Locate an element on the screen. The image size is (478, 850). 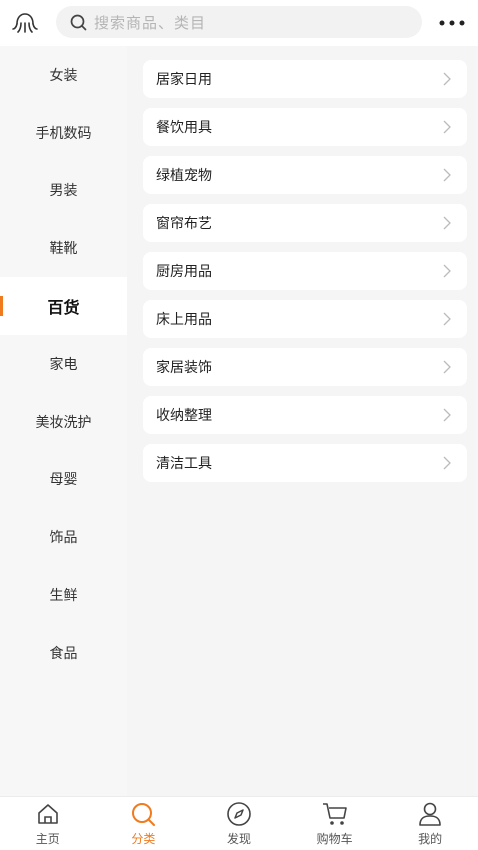
sidebar-item-label: 女装 is located at coordinates (63, 75).